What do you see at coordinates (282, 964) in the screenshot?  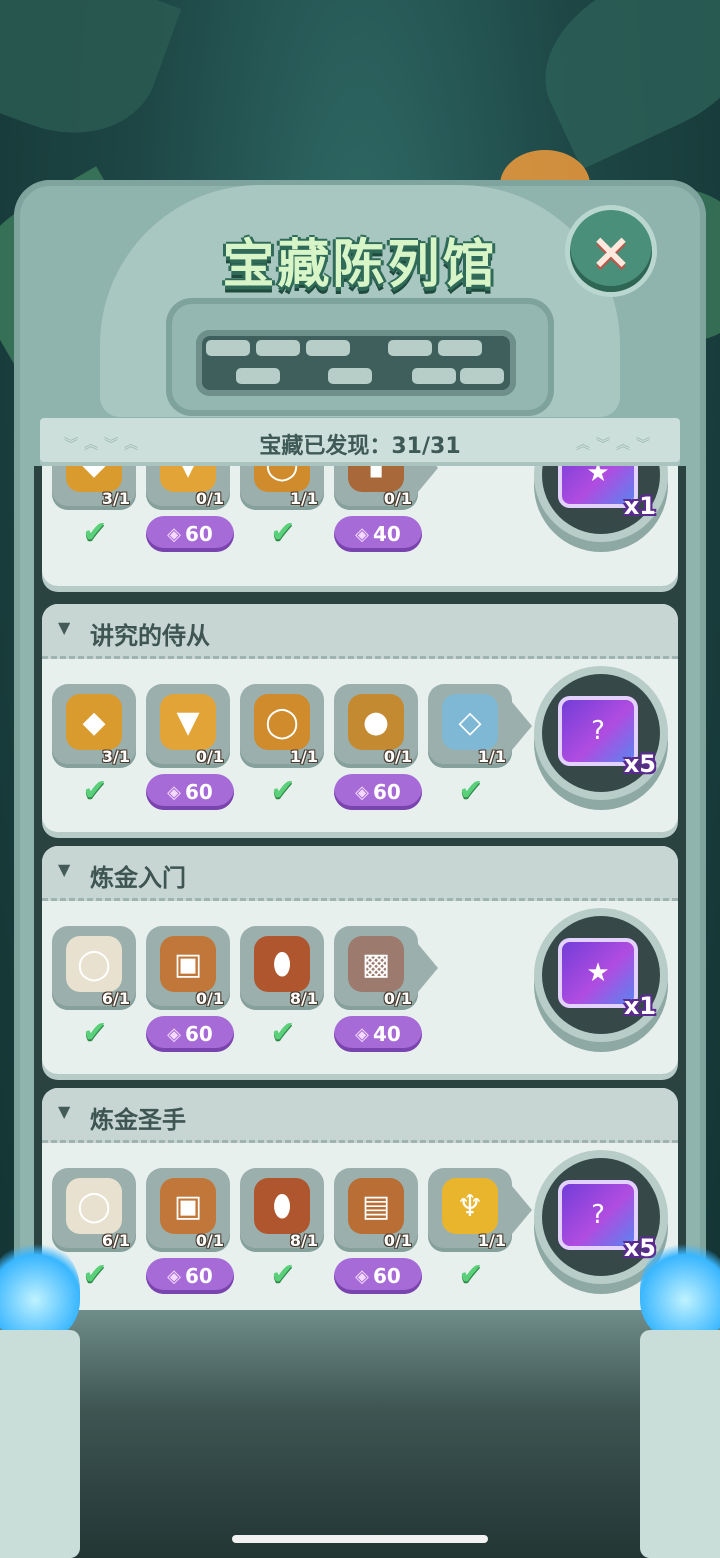 I see `tribal-mask-icon: ⬮` at bounding box center [282, 964].